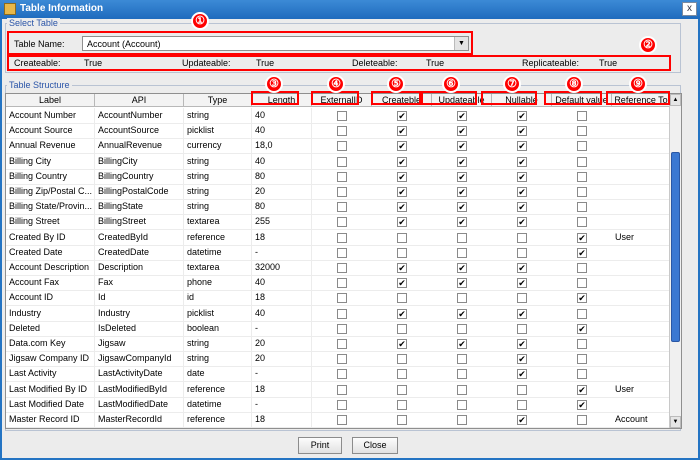  I want to click on table-row: Industry Industry picklist 40 ✔ ✔ ✔, so click(343, 313).